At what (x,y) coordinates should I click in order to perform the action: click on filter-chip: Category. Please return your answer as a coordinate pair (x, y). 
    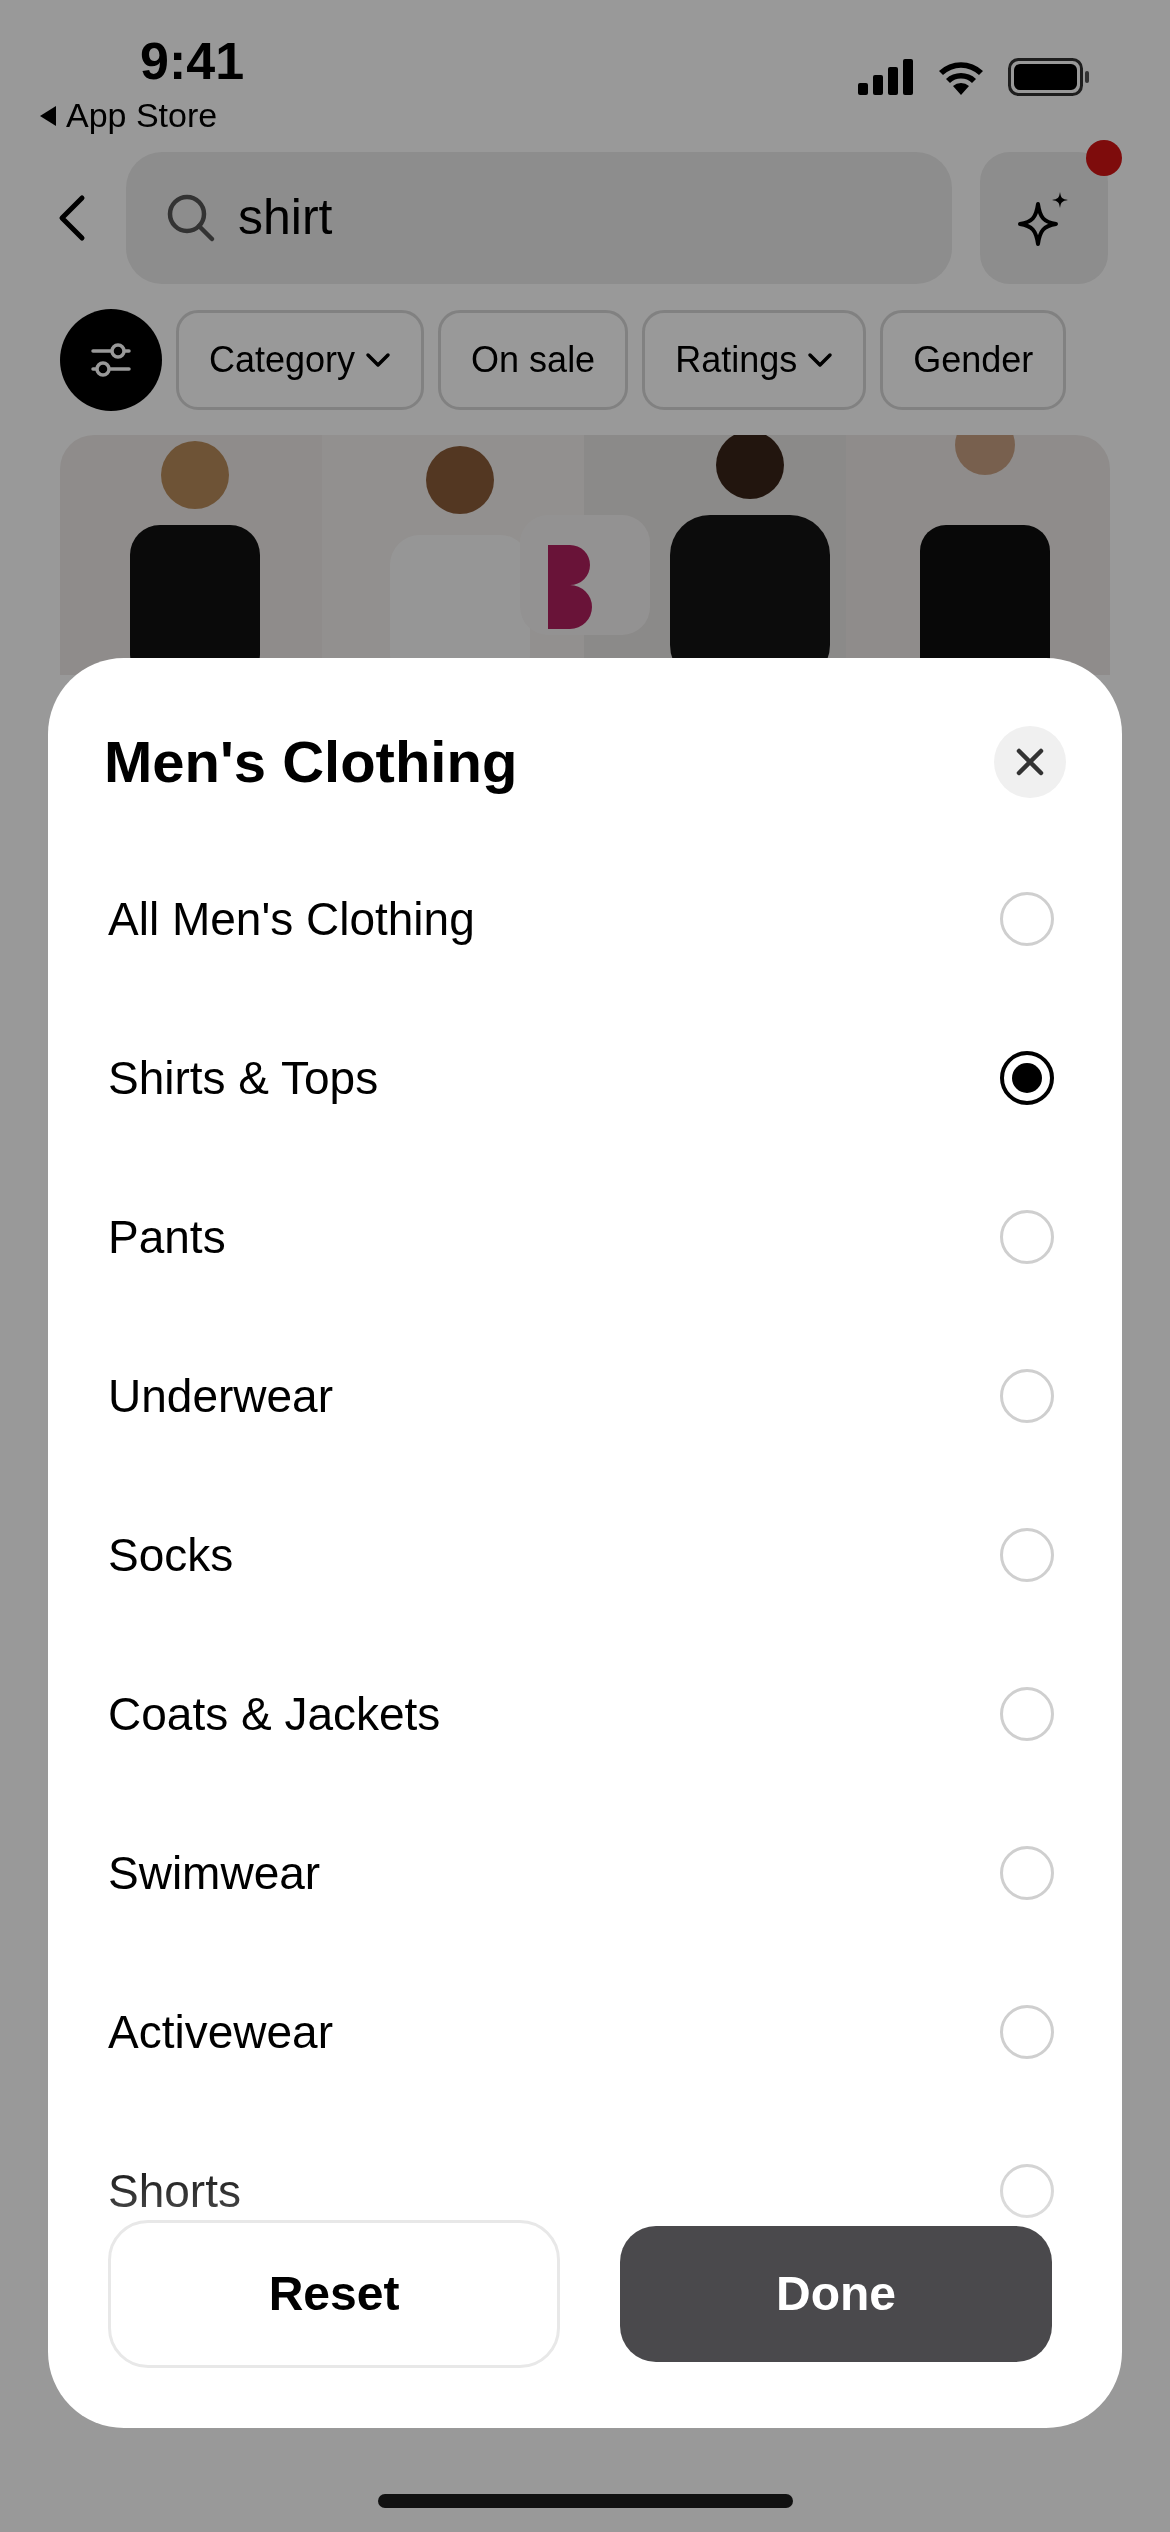
    Looking at the image, I should click on (300, 360).